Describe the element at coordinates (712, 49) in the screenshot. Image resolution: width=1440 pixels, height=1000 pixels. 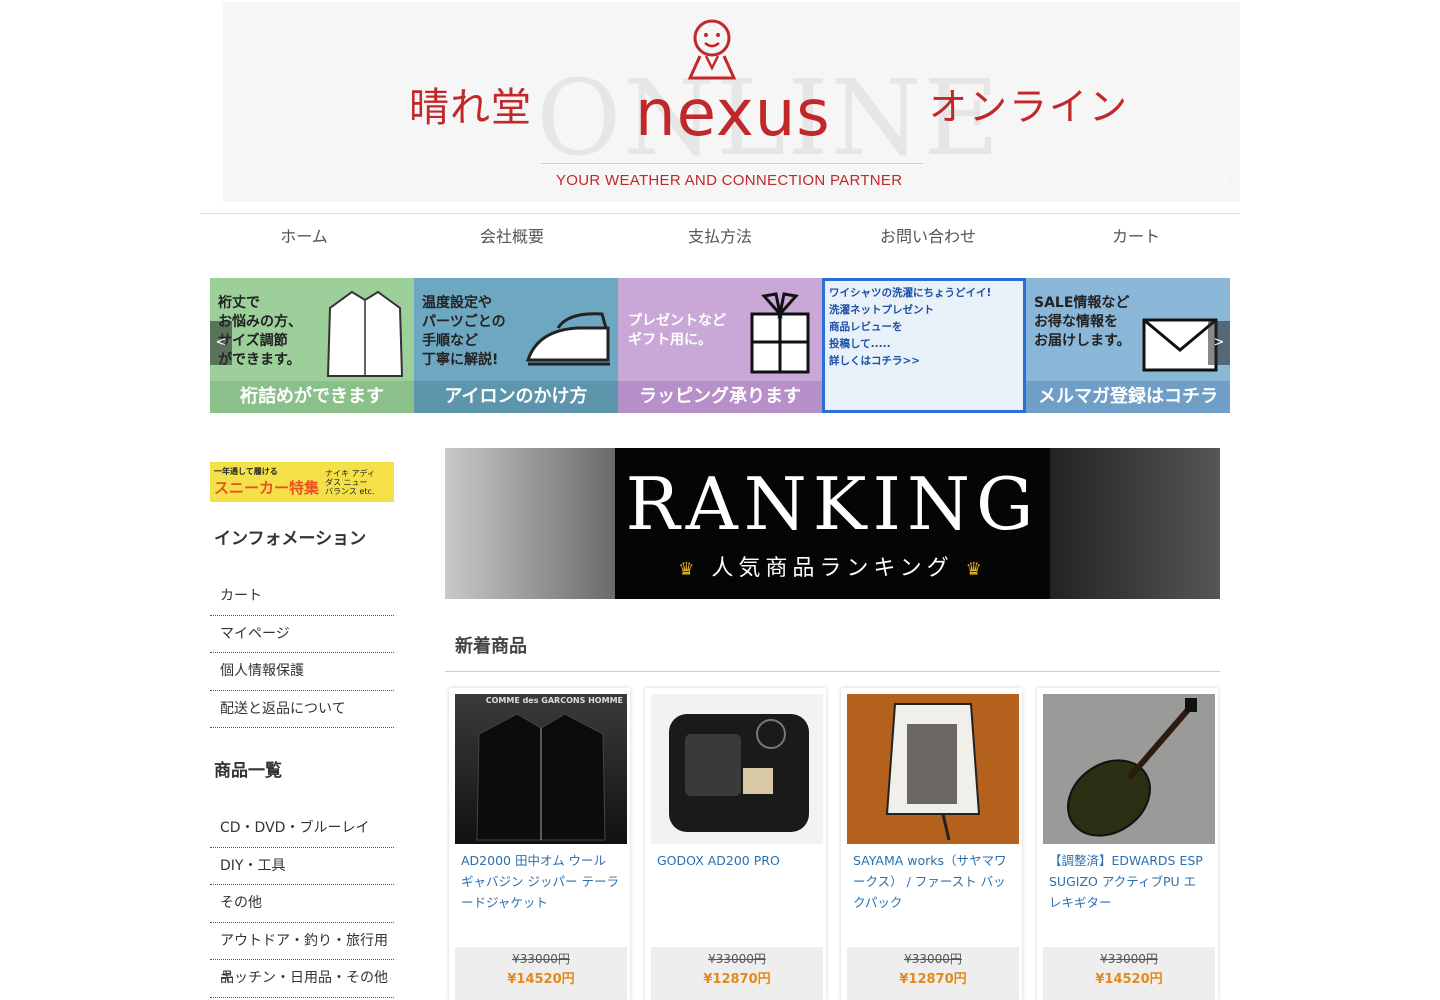
I see `teru-teru-bozu-icon` at that location.